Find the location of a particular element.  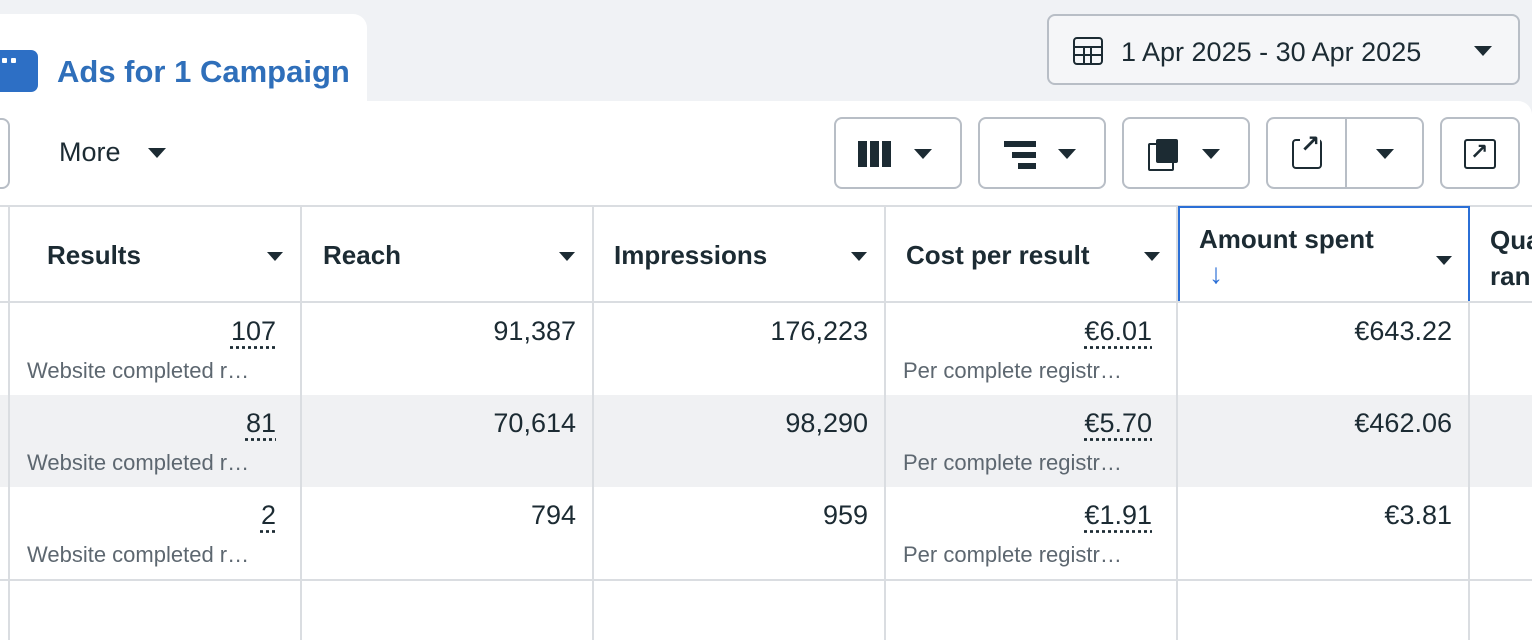

amount-spent-value: €3.81 is located at coordinates (1418, 515).